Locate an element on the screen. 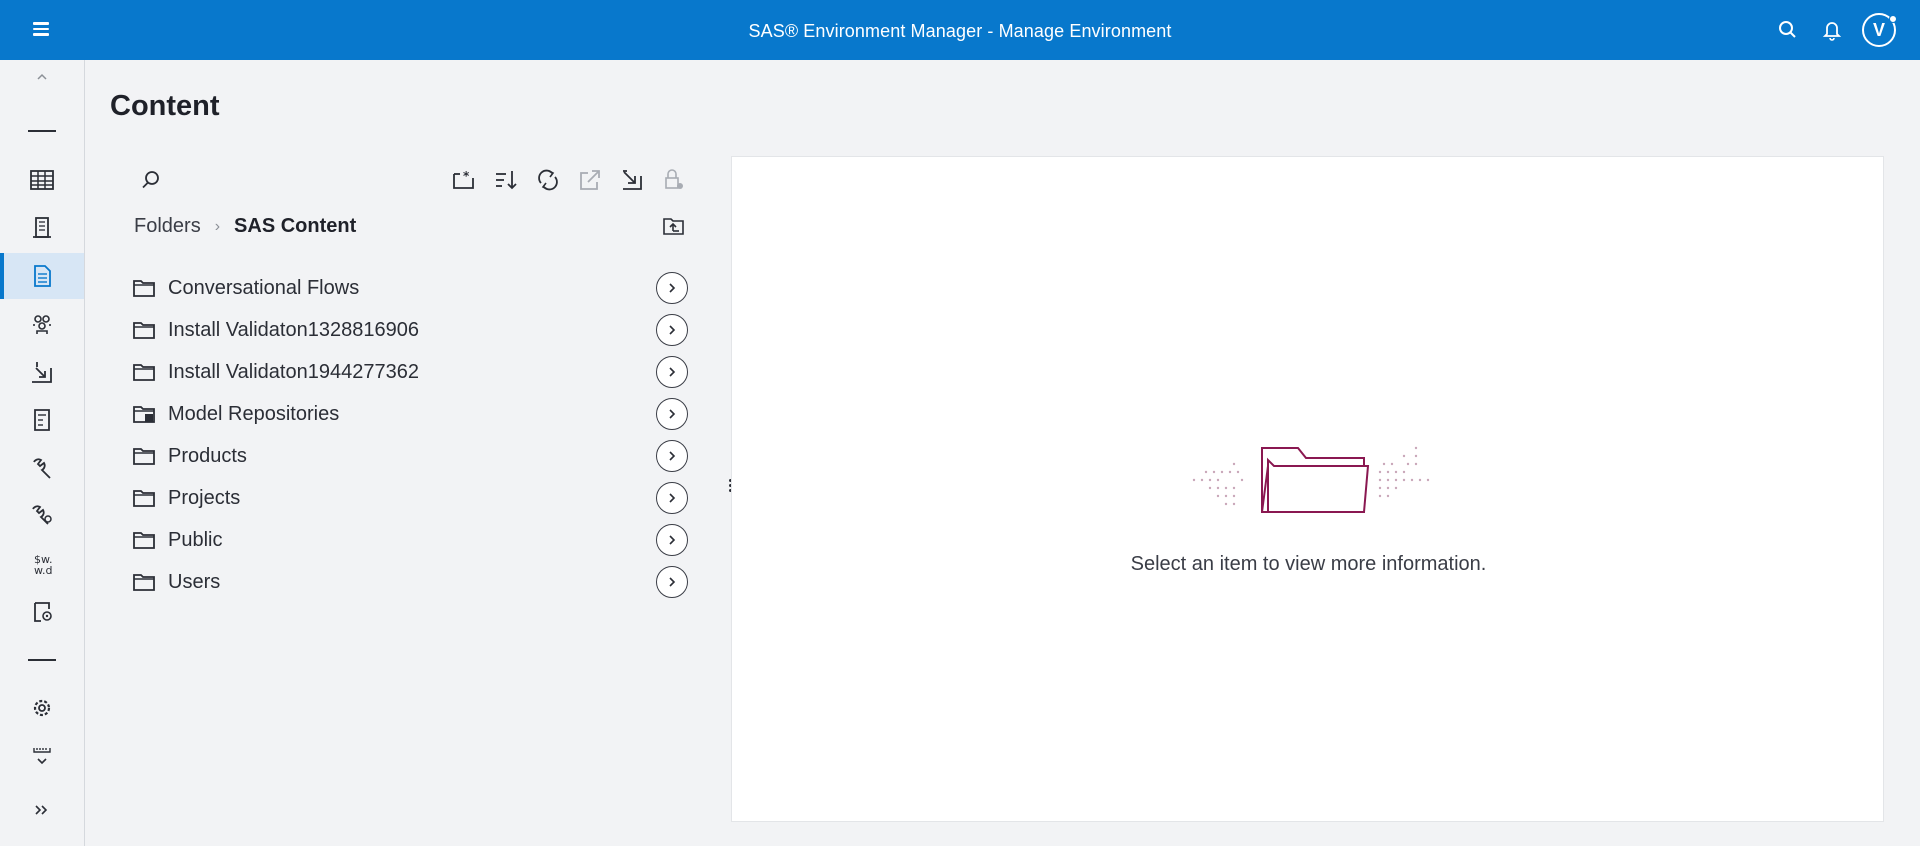 Image resolution: width=1920 pixels, height=846 pixels. new-folder-icon: * is located at coordinates (464, 180).